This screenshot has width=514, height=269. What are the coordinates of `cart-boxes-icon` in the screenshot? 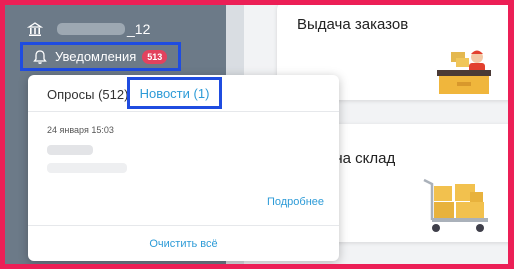 It's located at (455, 205).